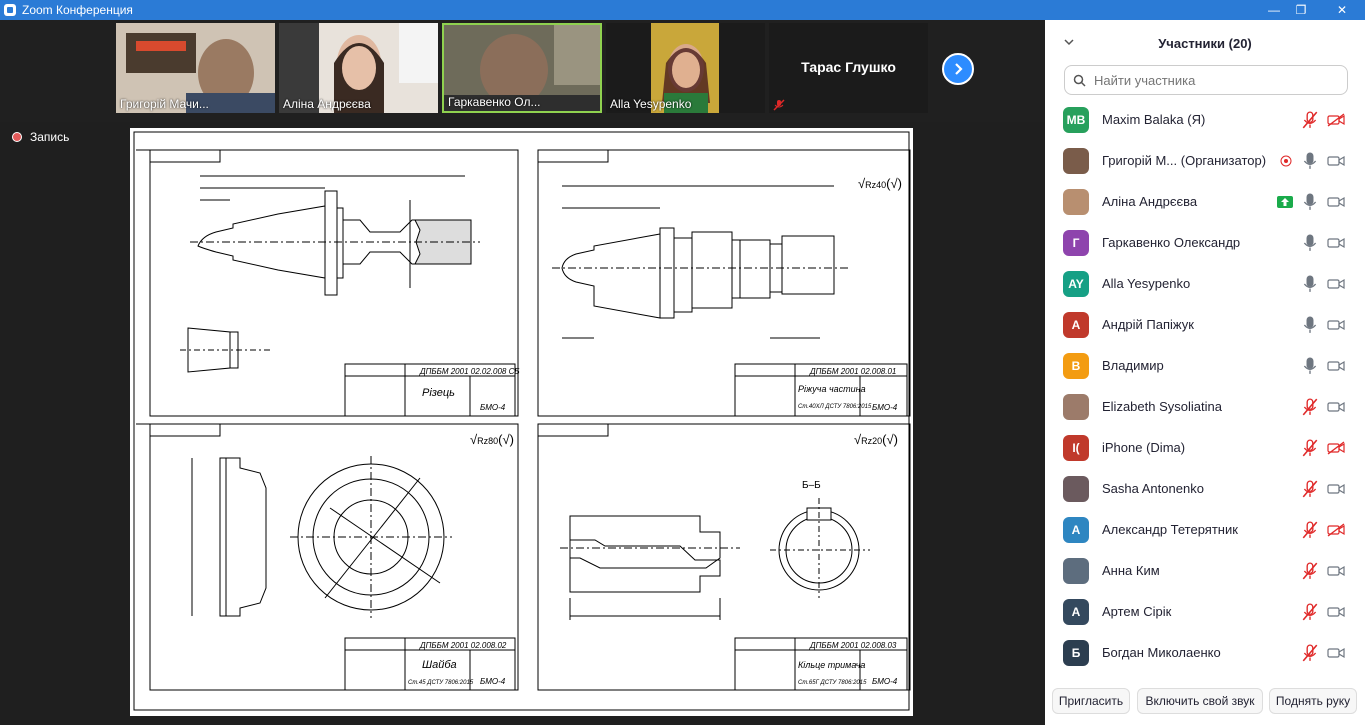 The height and width of the screenshot is (725, 1365). I want to click on participant-name: Григорій М... (Организатор), so click(1184, 160).